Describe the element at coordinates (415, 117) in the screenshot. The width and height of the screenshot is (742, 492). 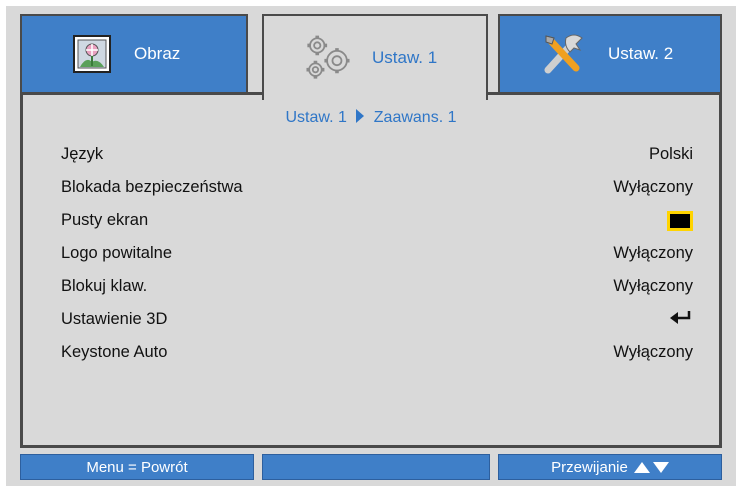
I see `breadcrumb-child: Zaawans. 1` at that location.